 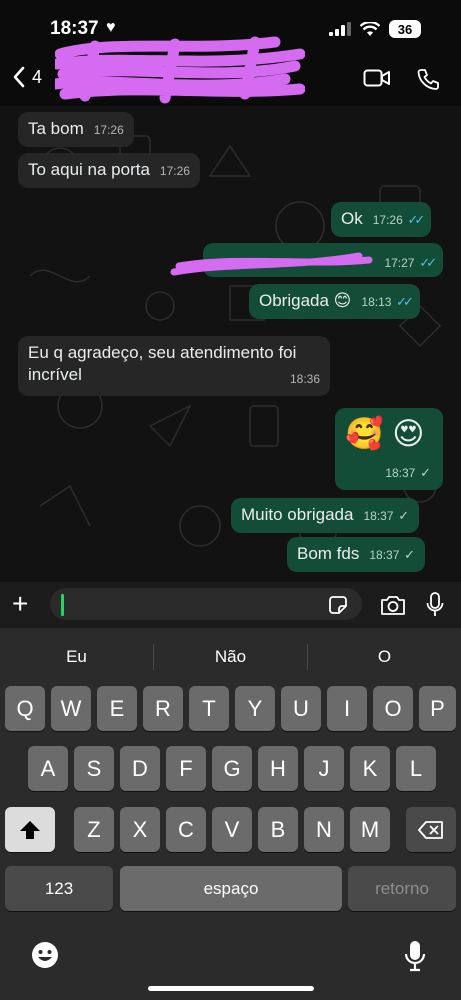 I want to click on back-button: 4, so click(x=27, y=77).